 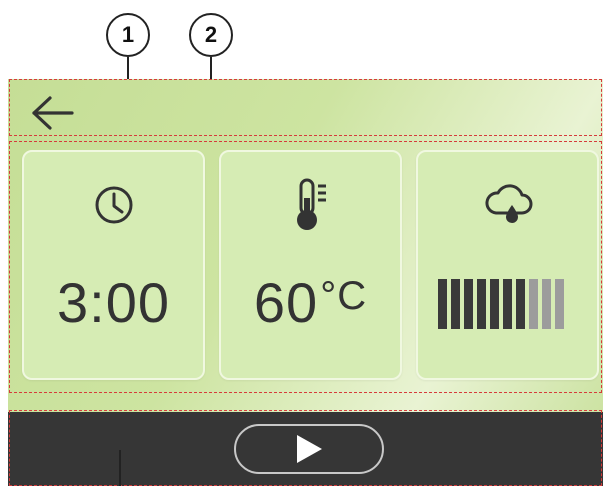 I want to click on callout-1: 1, so click(x=128, y=35).